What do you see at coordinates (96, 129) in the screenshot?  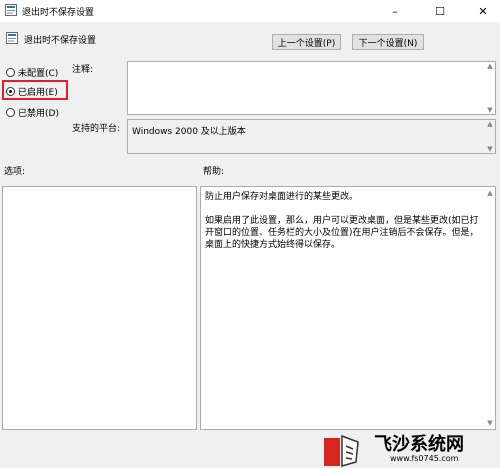 I see `platform-label: 支持的平台:` at bounding box center [96, 129].